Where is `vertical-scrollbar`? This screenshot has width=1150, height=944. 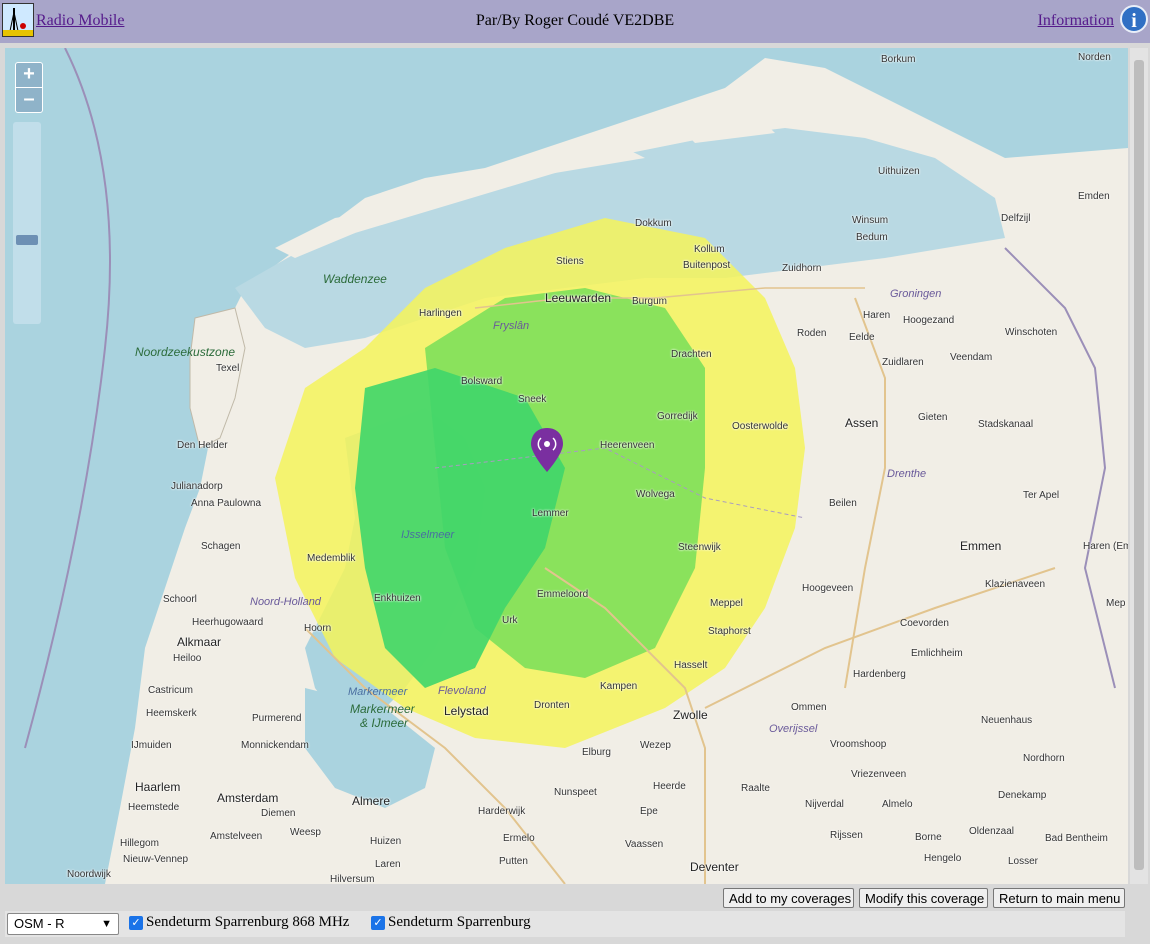
vertical-scrollbar is located at coordinates (1139, 466).